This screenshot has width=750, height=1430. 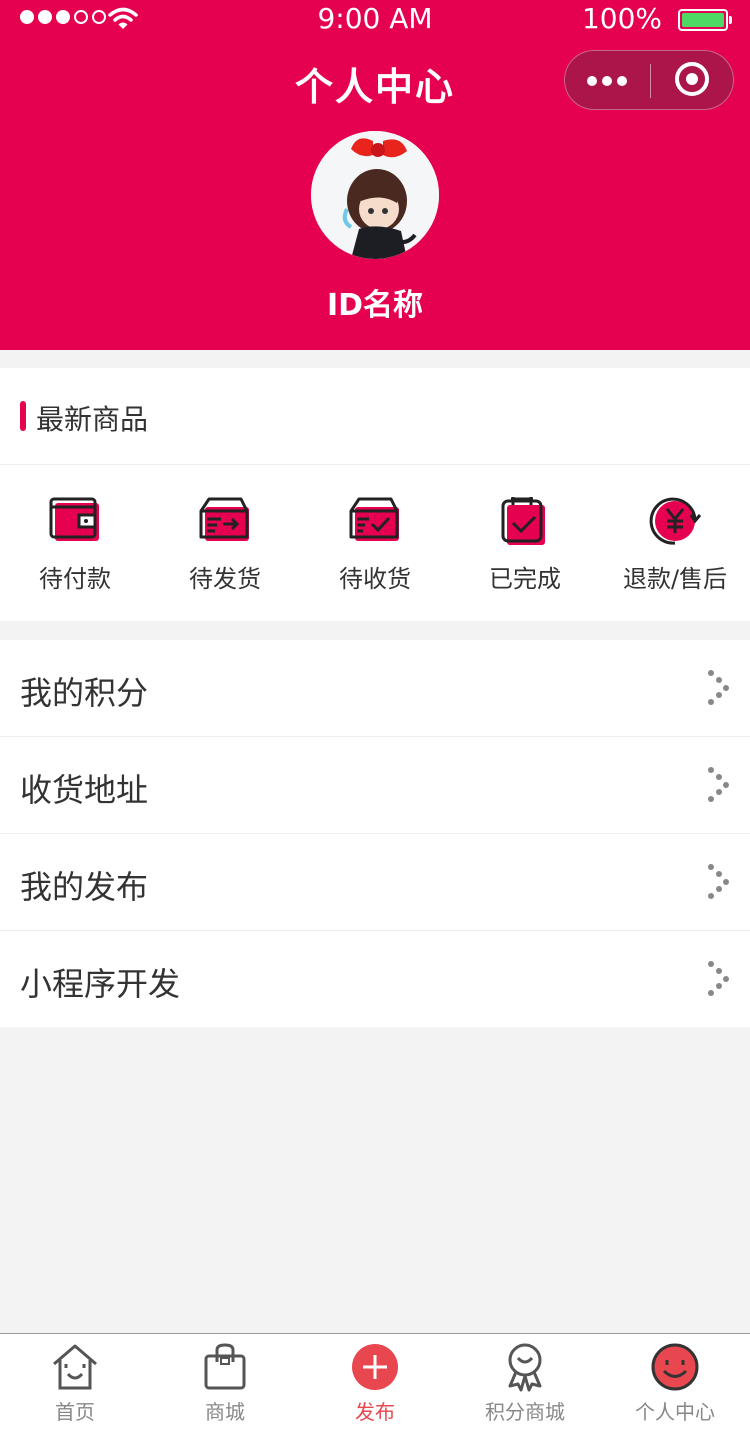 What do you see at coordinates (375, 1367) in the screenshot?
I see `plus-circle-icon` at bounding box center [375, 1367].